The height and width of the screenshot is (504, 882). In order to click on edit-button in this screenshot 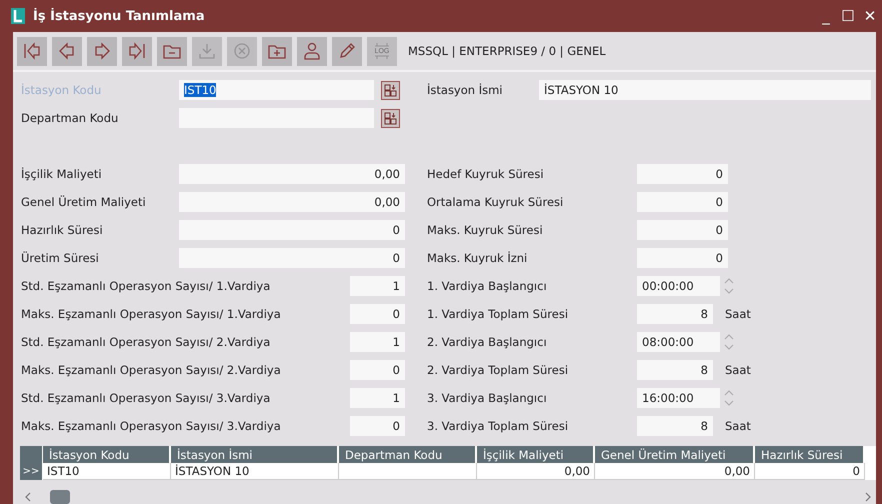, I will do `click(347, 51)`.